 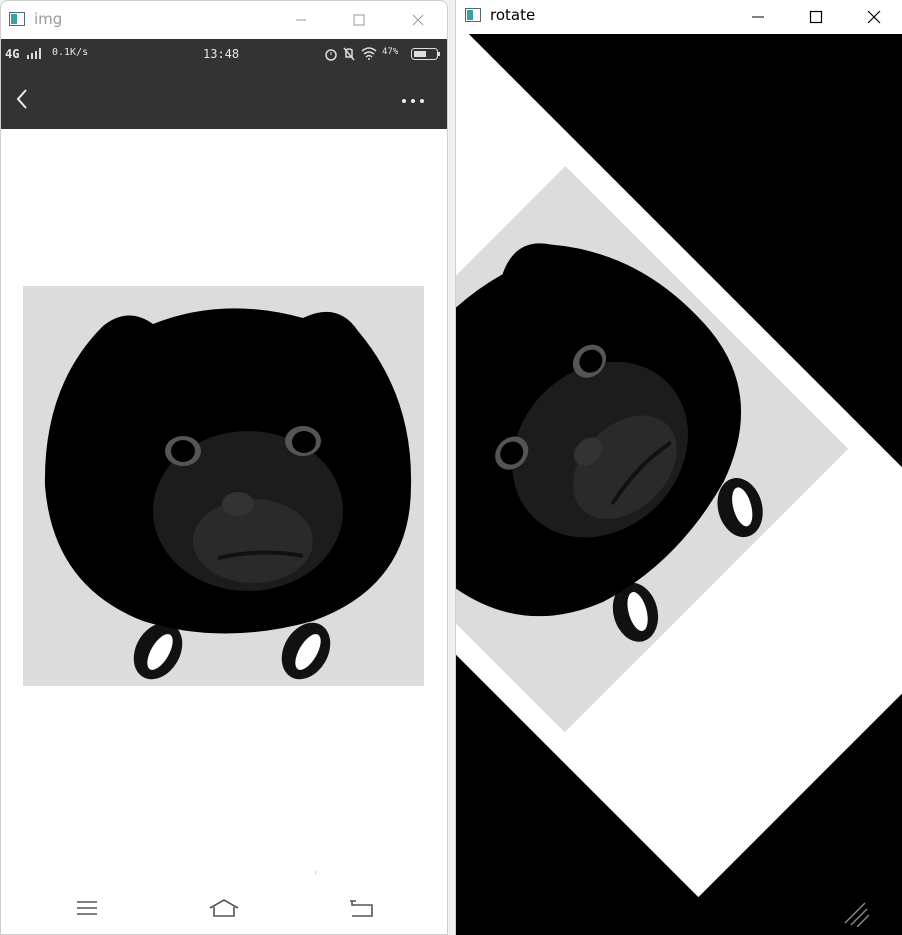 I want to click on home-icon, so click(x=224, y=908).